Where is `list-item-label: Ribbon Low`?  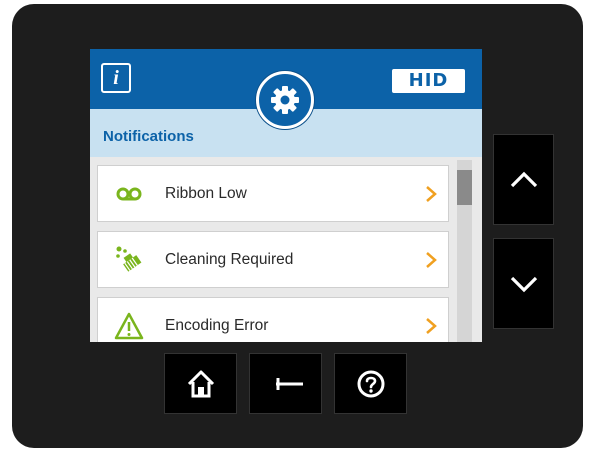
list-item-label: Ribbon Low is located at coordinates (206, 193).